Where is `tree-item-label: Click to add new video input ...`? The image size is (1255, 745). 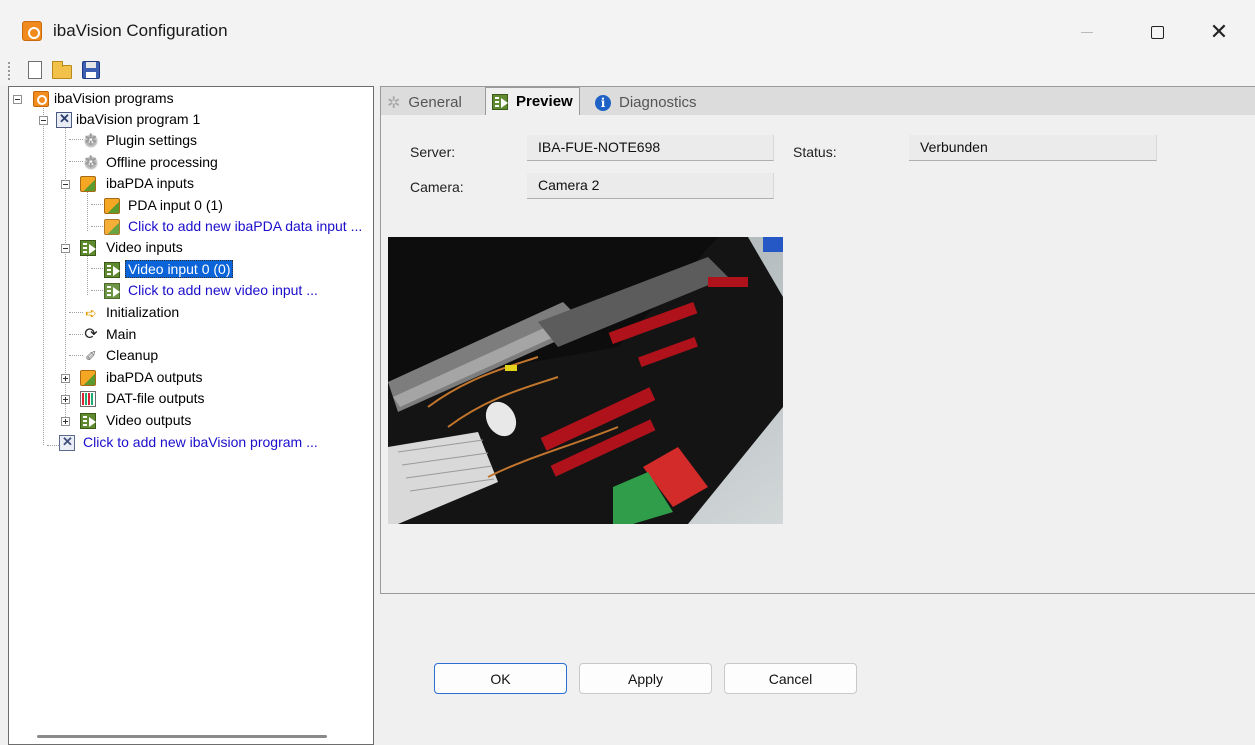 tree-item-label: Click to add new video input ... is located at coordinates (223, 290).